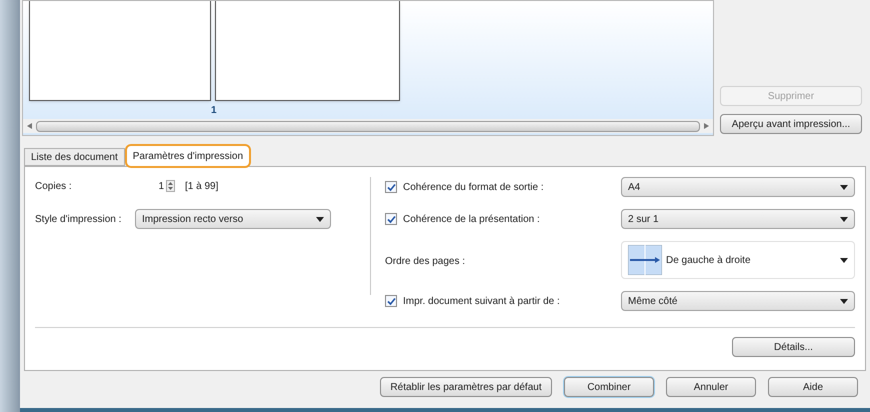  Describe the element at coordinates (214, 111) in the screenshot. I see `page-number: 1` at that location.